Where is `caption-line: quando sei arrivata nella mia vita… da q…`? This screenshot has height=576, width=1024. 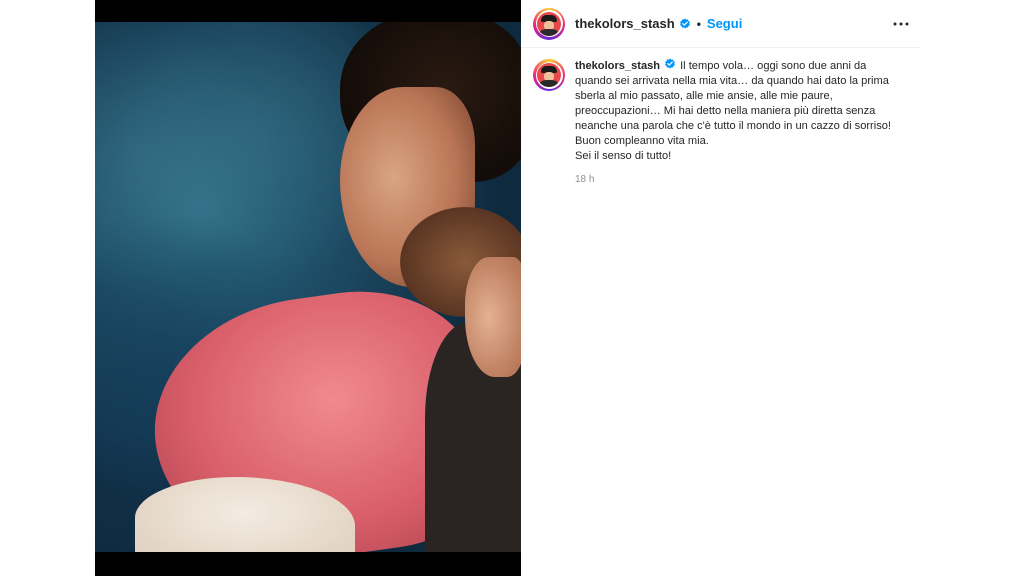
caption-line: quando sei arrivata nella mia vita… da q… is located at coordinates (732, 81).